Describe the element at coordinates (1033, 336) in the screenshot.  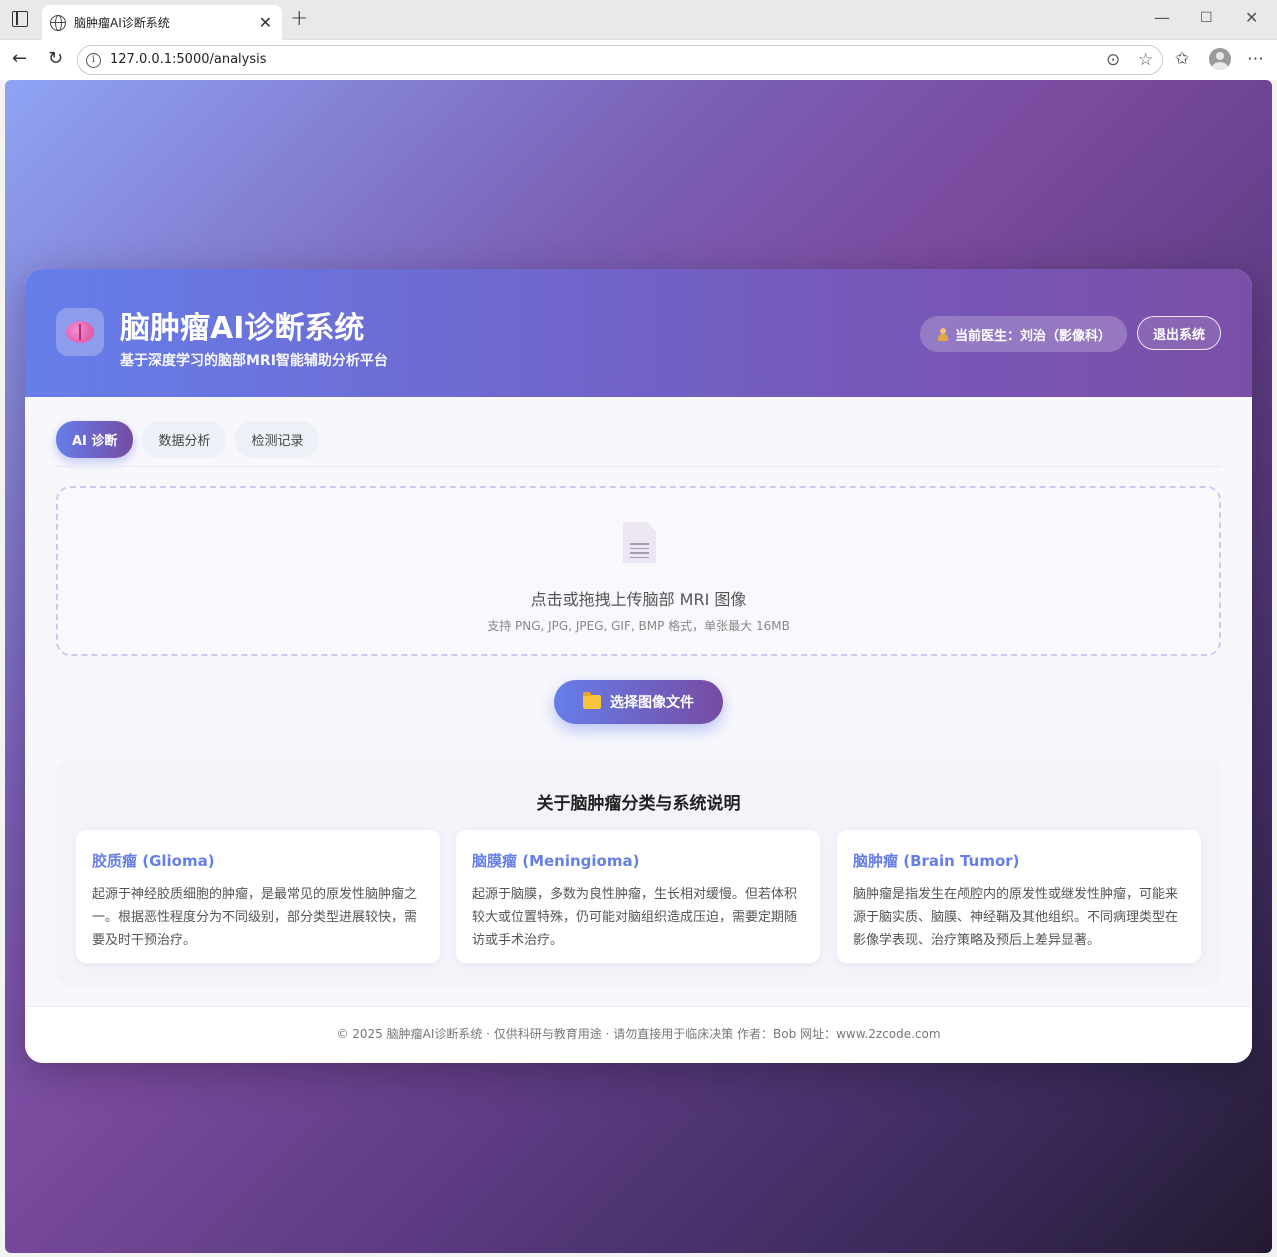
I see `doctor-label: 当前医生：刘治（影像科）` at that location.